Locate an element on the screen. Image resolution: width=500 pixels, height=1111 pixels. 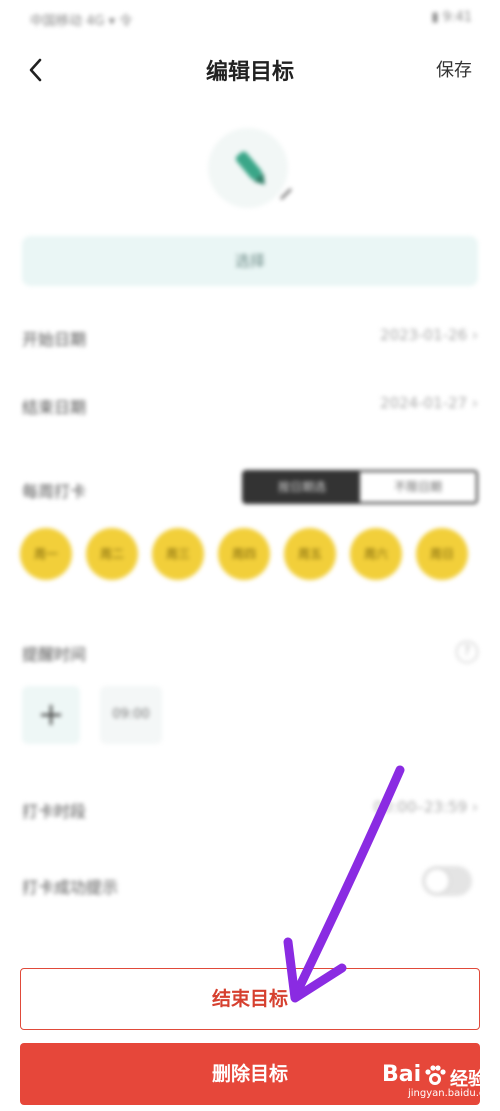
segment-by-date: 按日期选 is located at coordinates (302, 487).